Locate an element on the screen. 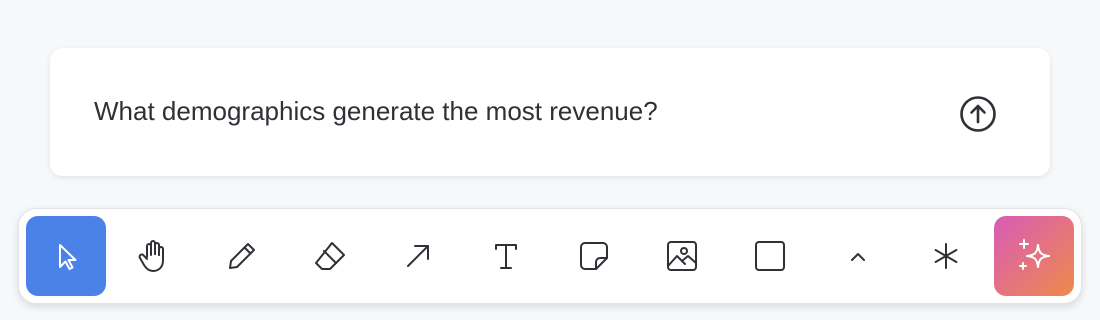 The width and height of the screenshot is (1100, 320). tool-ai-button is located at coordinates (1034, 256).